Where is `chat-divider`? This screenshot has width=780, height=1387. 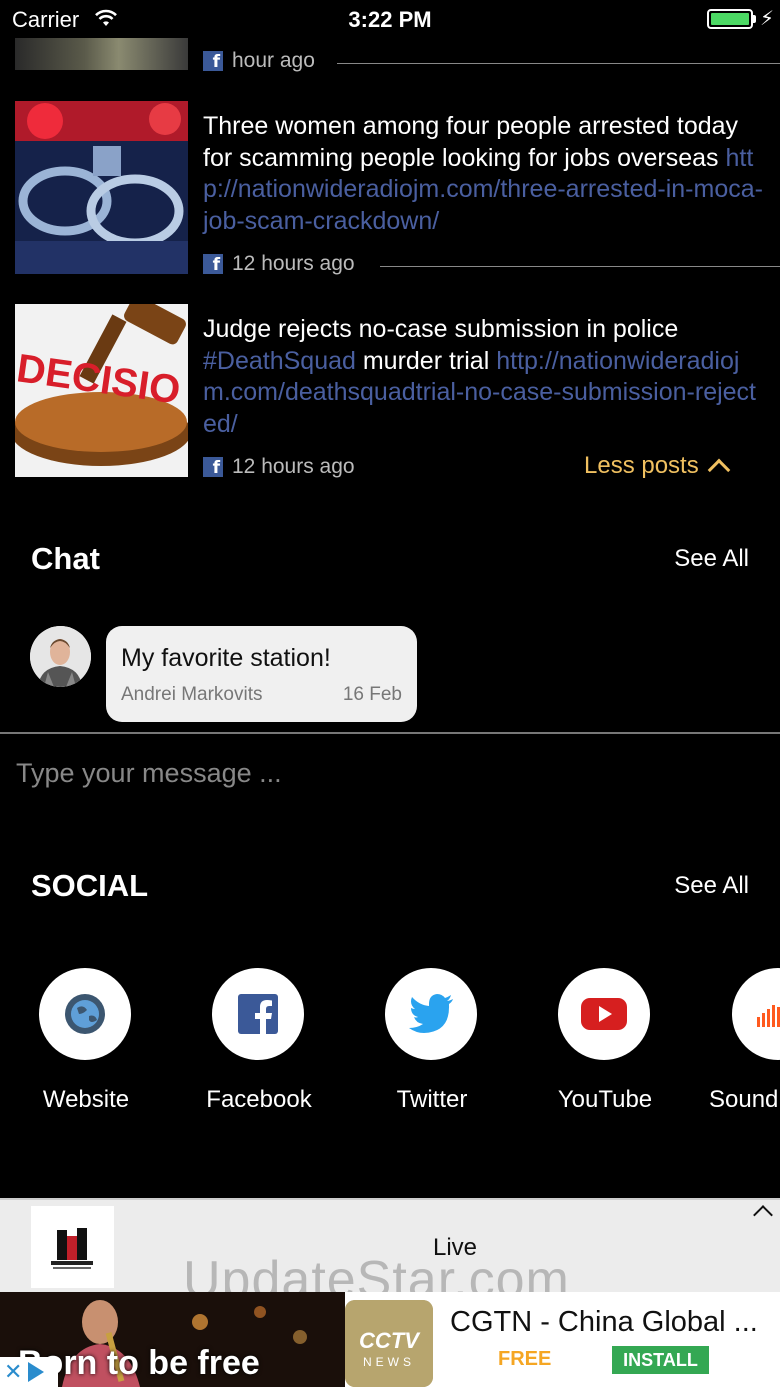 chat-divider is located at coordinates (390, 733).